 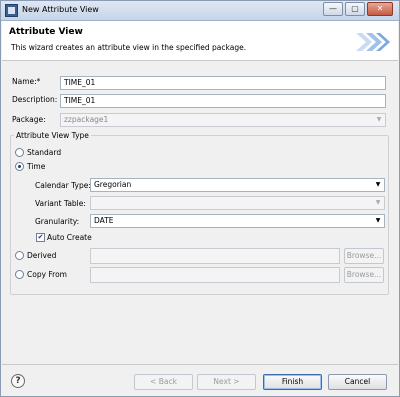 What do you see at coordinates (41, 255) in the screenshot?
I see `derived-label: Derived` at bounding box center [41, 255].